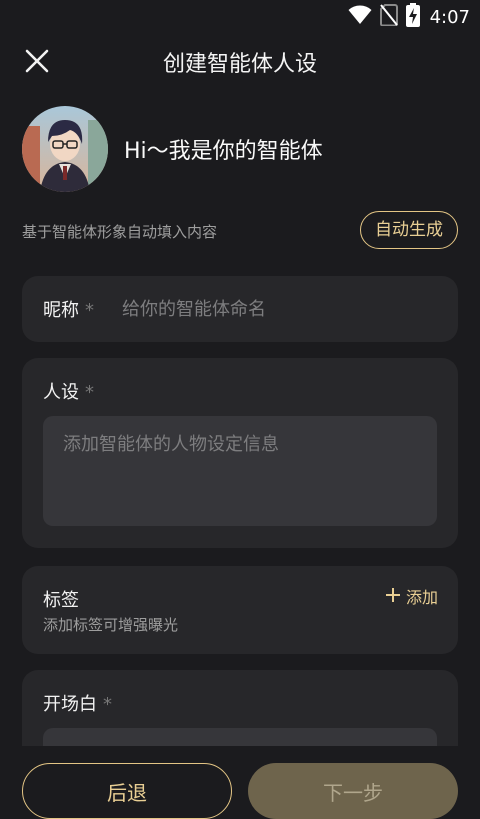  What do you see at coordinates (392, 596) in the screenshot?
I see `plus-icon` at bounding box center [392, 596].